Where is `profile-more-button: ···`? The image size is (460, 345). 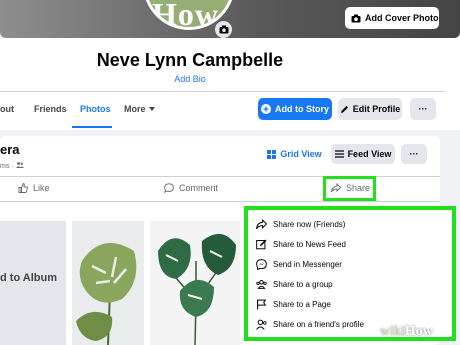 profile-more-button: ··· is located at coordinates (423, 109).